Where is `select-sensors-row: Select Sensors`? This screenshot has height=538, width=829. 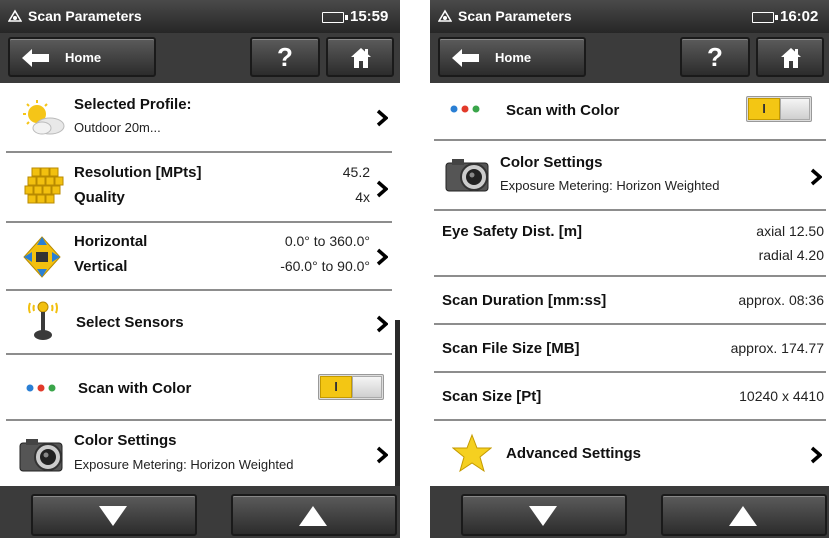
select-sensors-row: Select Sensors is located at coordinates (199, 323).